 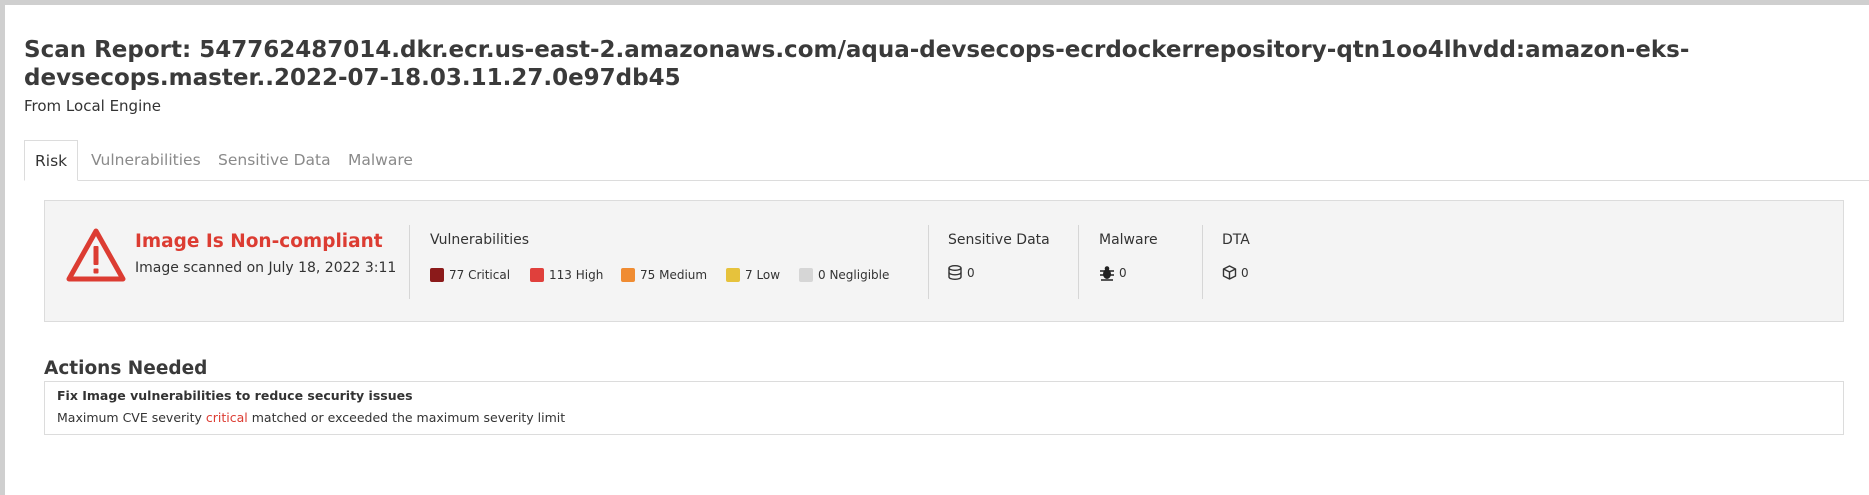 I want to click on tab-risk: Risk, so click(x=51, y=160).